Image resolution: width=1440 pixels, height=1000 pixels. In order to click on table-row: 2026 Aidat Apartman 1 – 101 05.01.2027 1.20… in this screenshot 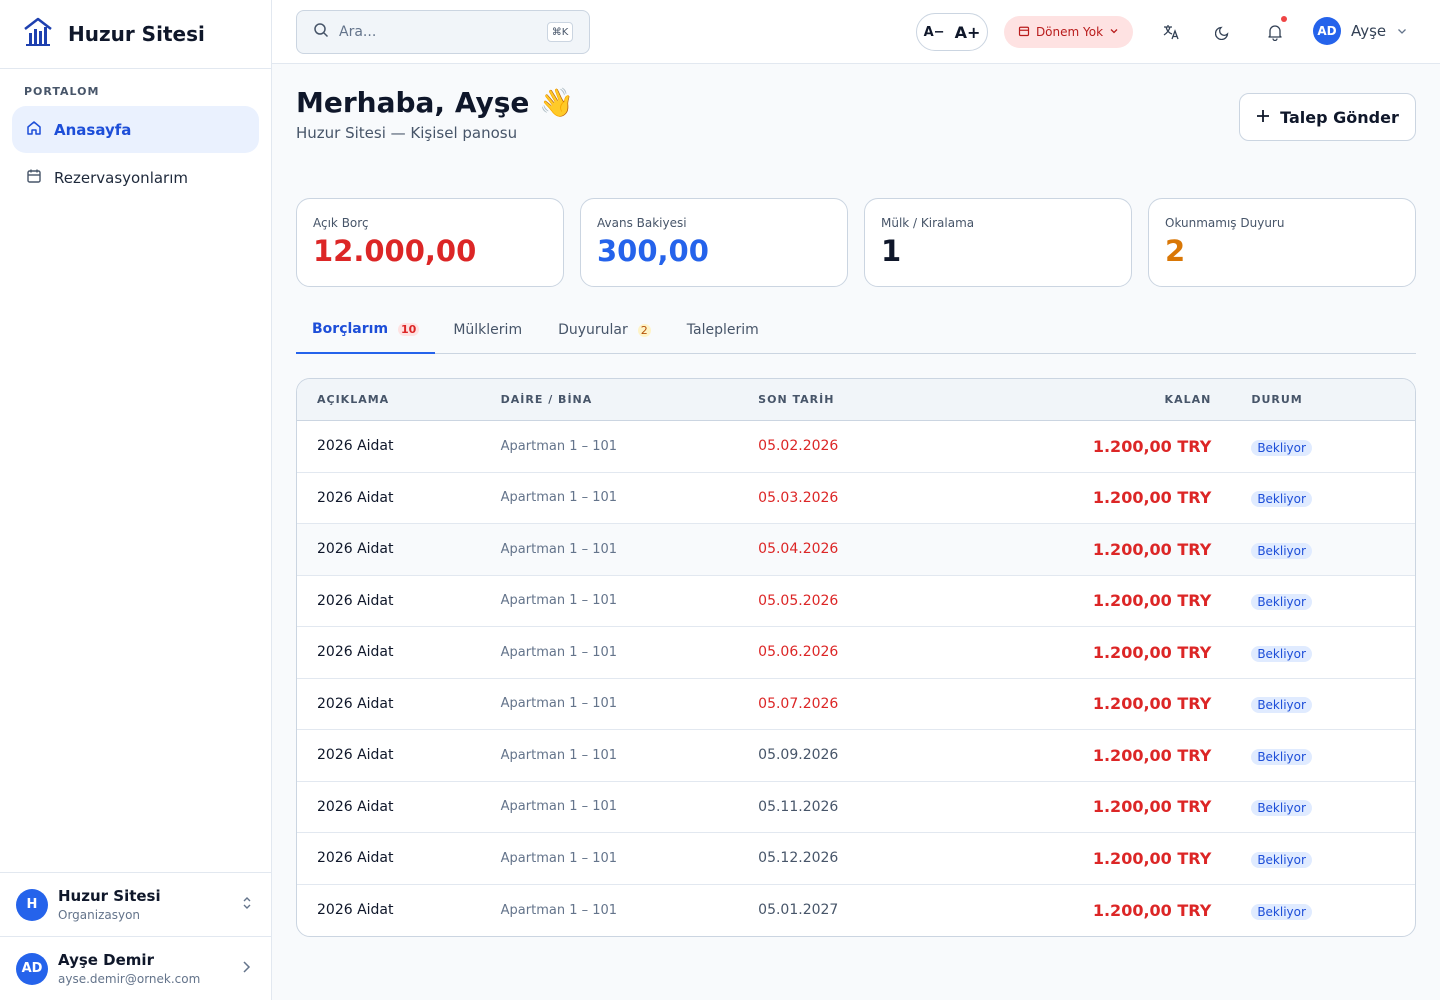, I will do `click(856, 911)`.